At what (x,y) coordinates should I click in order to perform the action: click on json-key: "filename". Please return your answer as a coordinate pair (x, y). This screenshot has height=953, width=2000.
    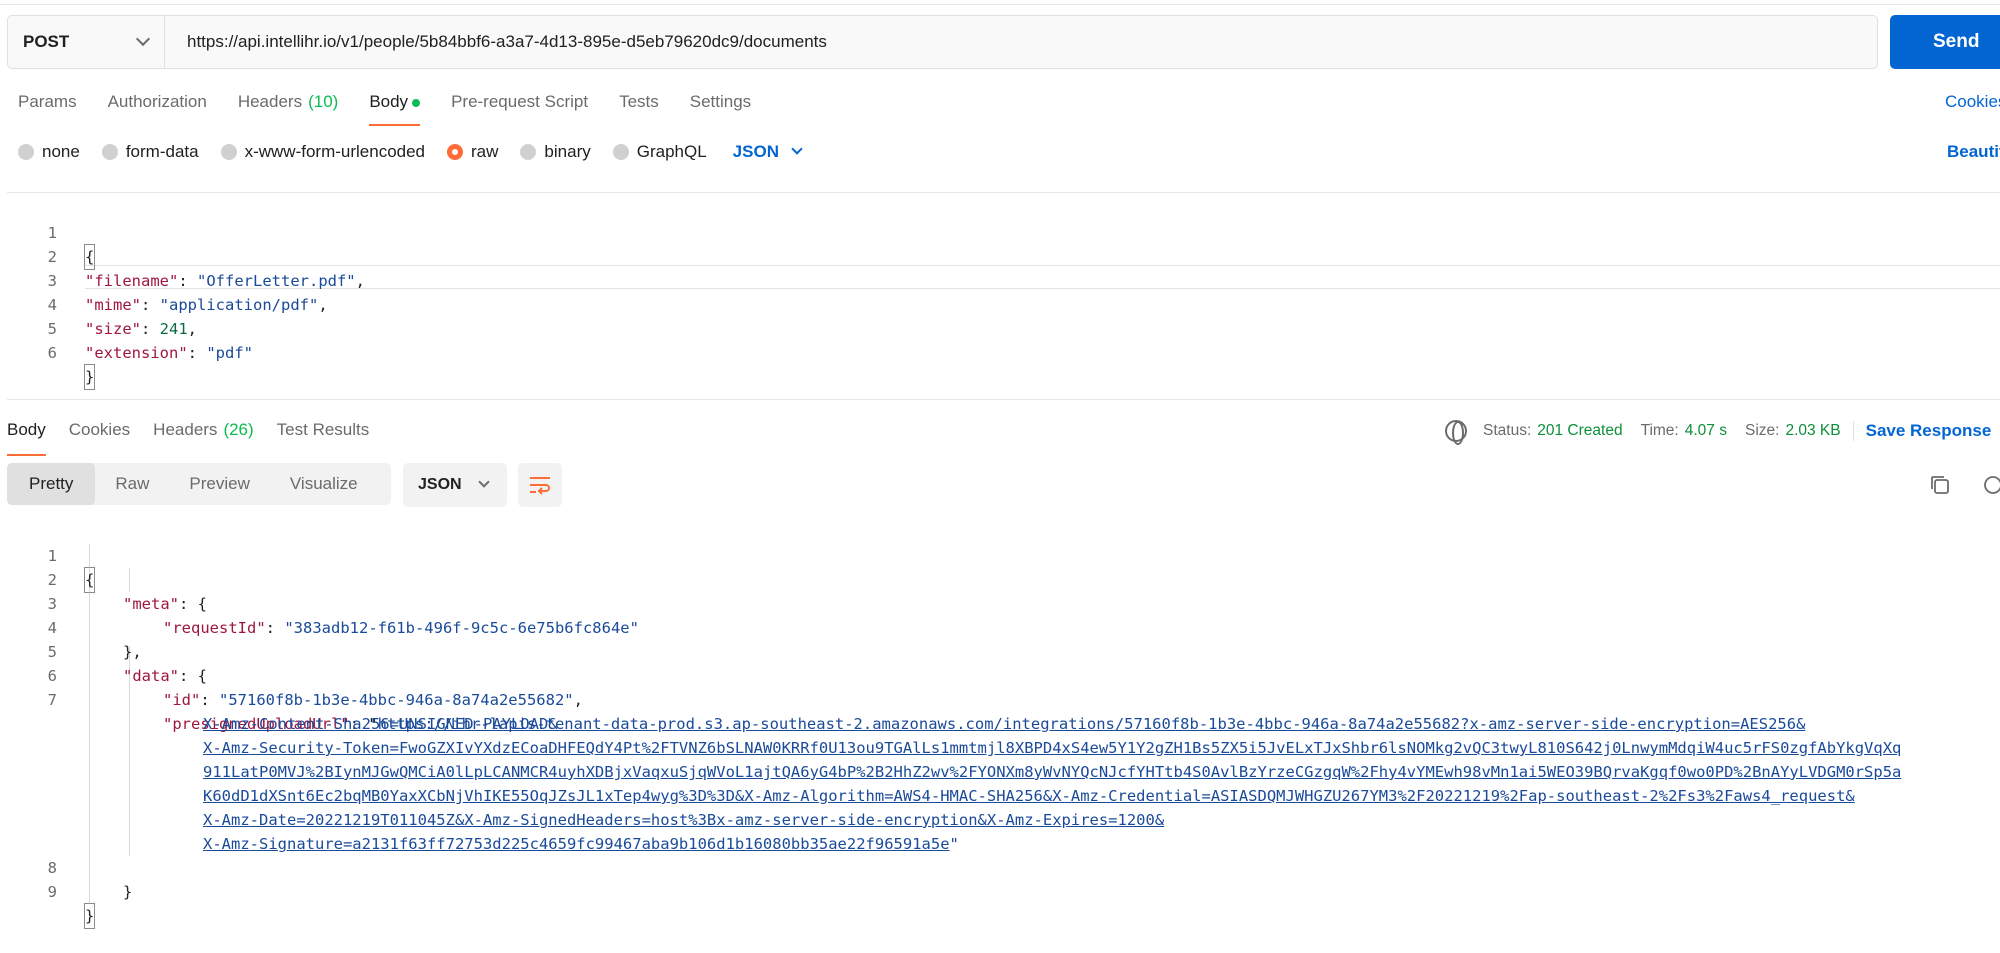
    Looking at the image, I should click on (132, 281).